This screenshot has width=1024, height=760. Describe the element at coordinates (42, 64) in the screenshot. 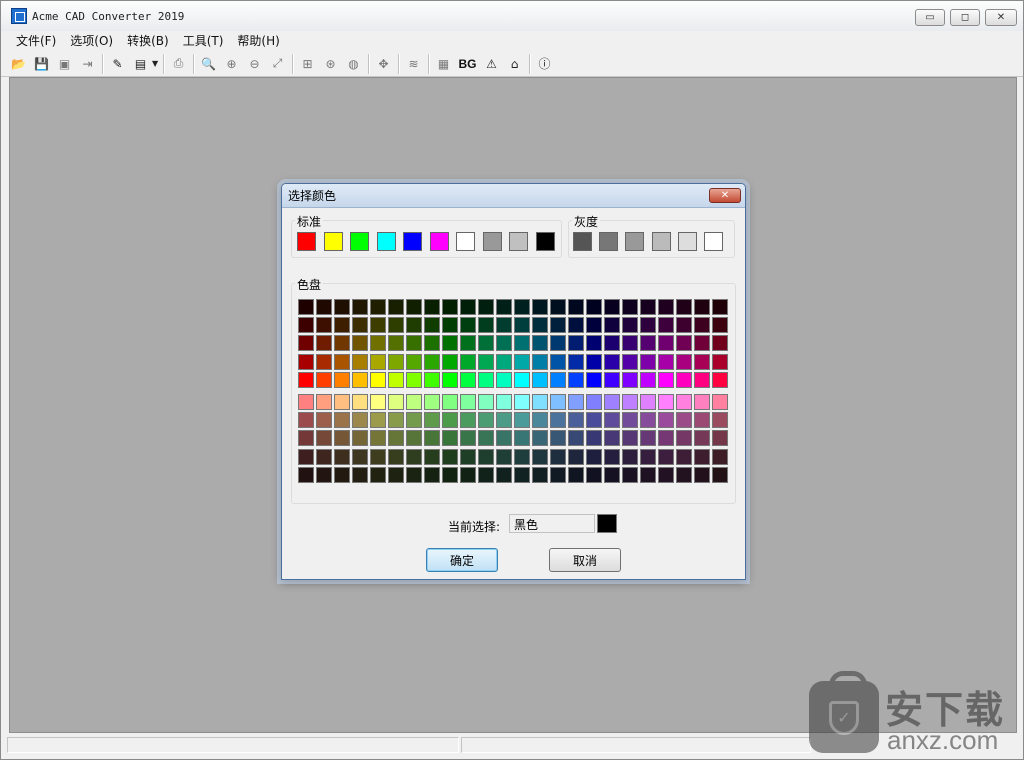

I see `save-icon: 💾` at that location.